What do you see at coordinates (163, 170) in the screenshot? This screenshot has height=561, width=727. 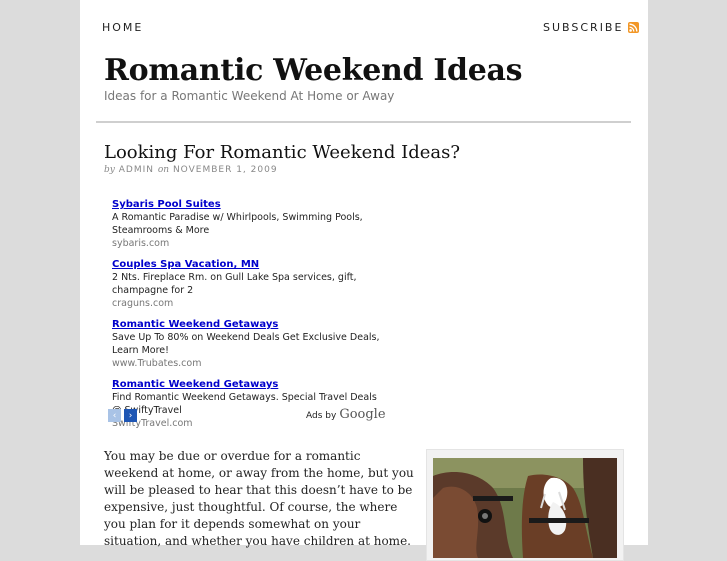 I see `byline-on: on` at bounding box center [163, 170].